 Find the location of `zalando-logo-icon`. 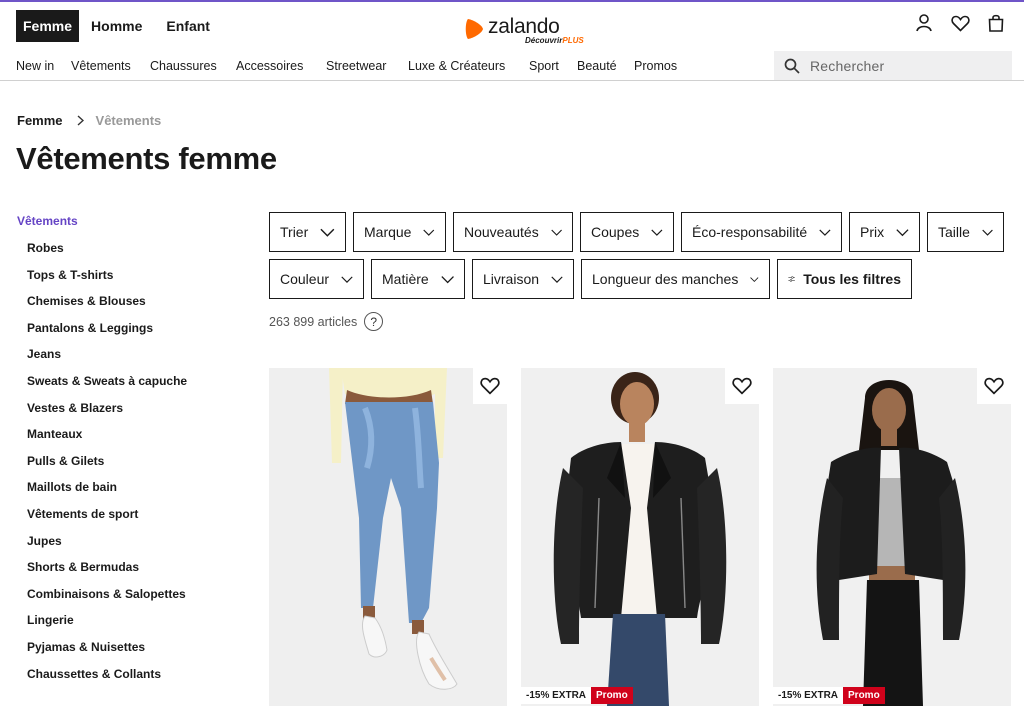

zalando-logo-icon is located at coordinates (474, 29).